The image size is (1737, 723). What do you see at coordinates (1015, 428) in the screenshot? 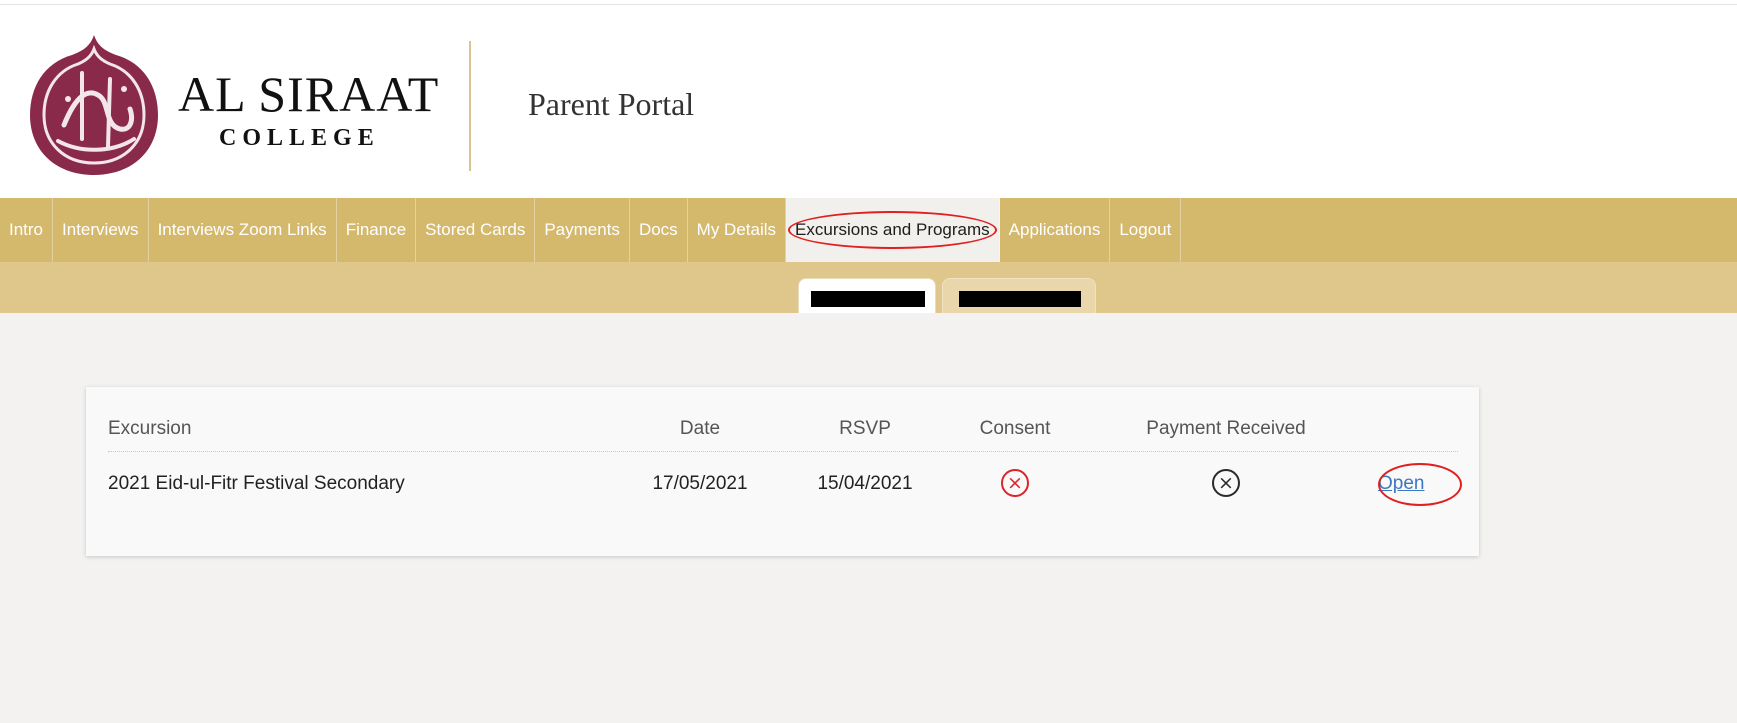
I see `column-header-consent: Consent` at bounding box center [1015, 428].